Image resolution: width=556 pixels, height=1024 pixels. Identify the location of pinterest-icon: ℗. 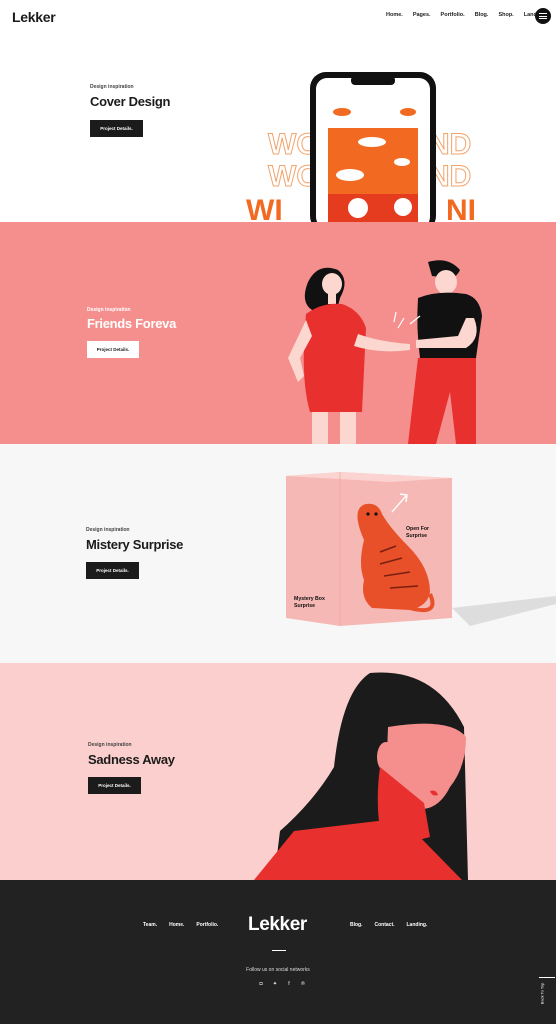
(303, 984).